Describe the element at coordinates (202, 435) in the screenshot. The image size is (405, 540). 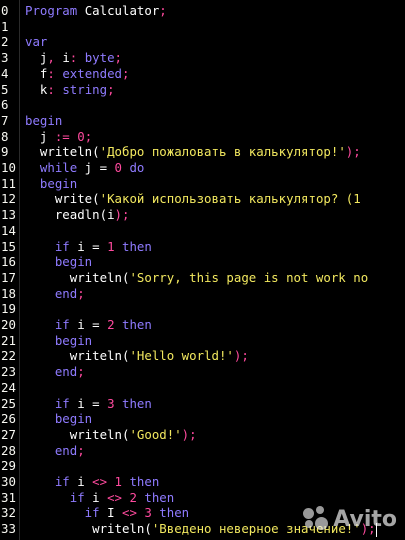
I see `code-line: 27 writeln('Good!');` at that location.